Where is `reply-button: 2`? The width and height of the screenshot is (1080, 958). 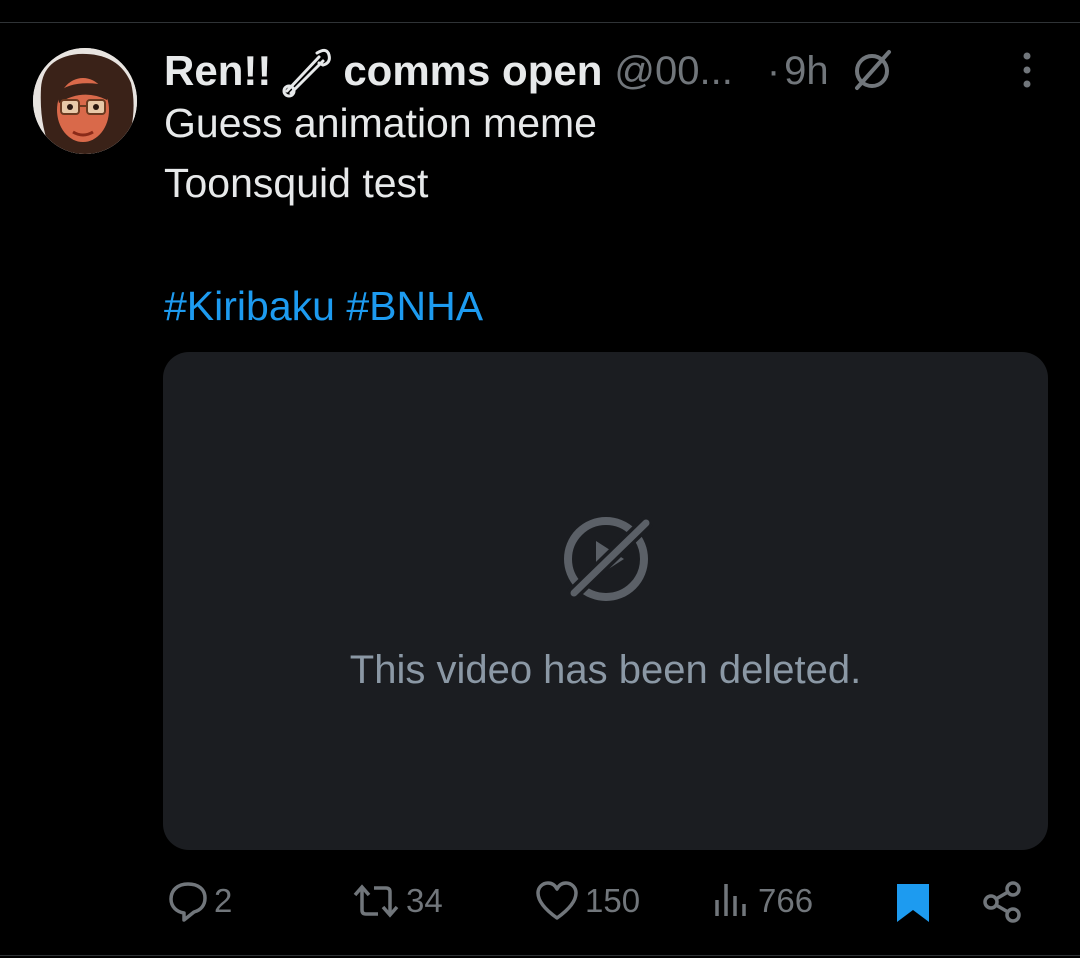
reply-button: 2 is located at coordinates (200, 901).